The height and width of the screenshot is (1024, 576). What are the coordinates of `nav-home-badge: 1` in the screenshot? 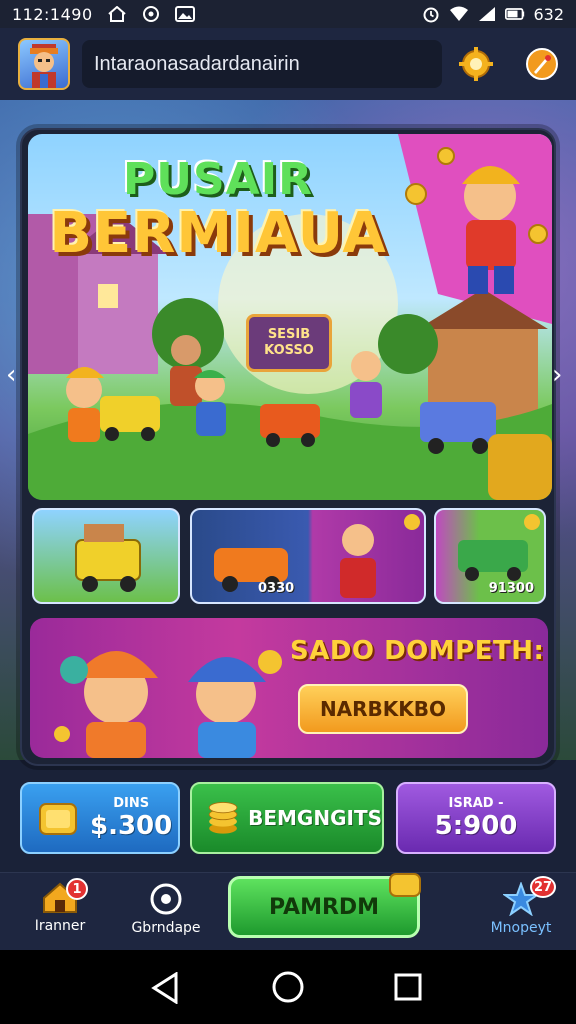 It's located at (77, 889).